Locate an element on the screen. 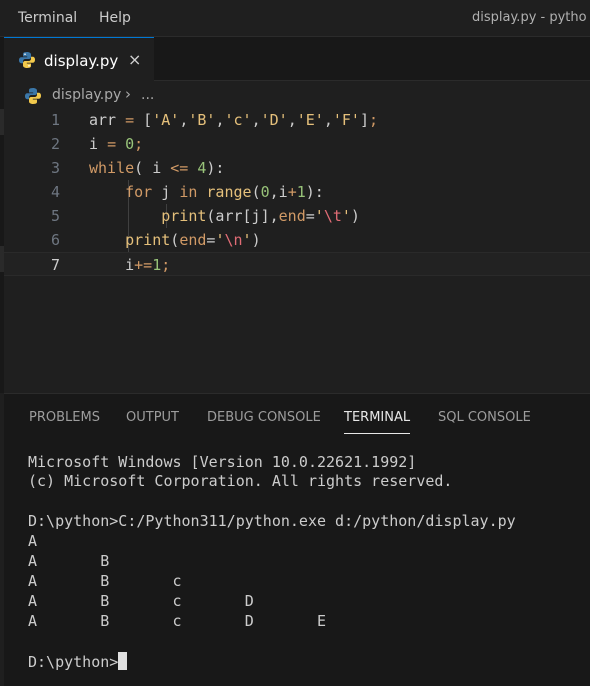 The width and height of the screenshot is (590, 686). menu-help: Help is located at coordinates (115, 18).